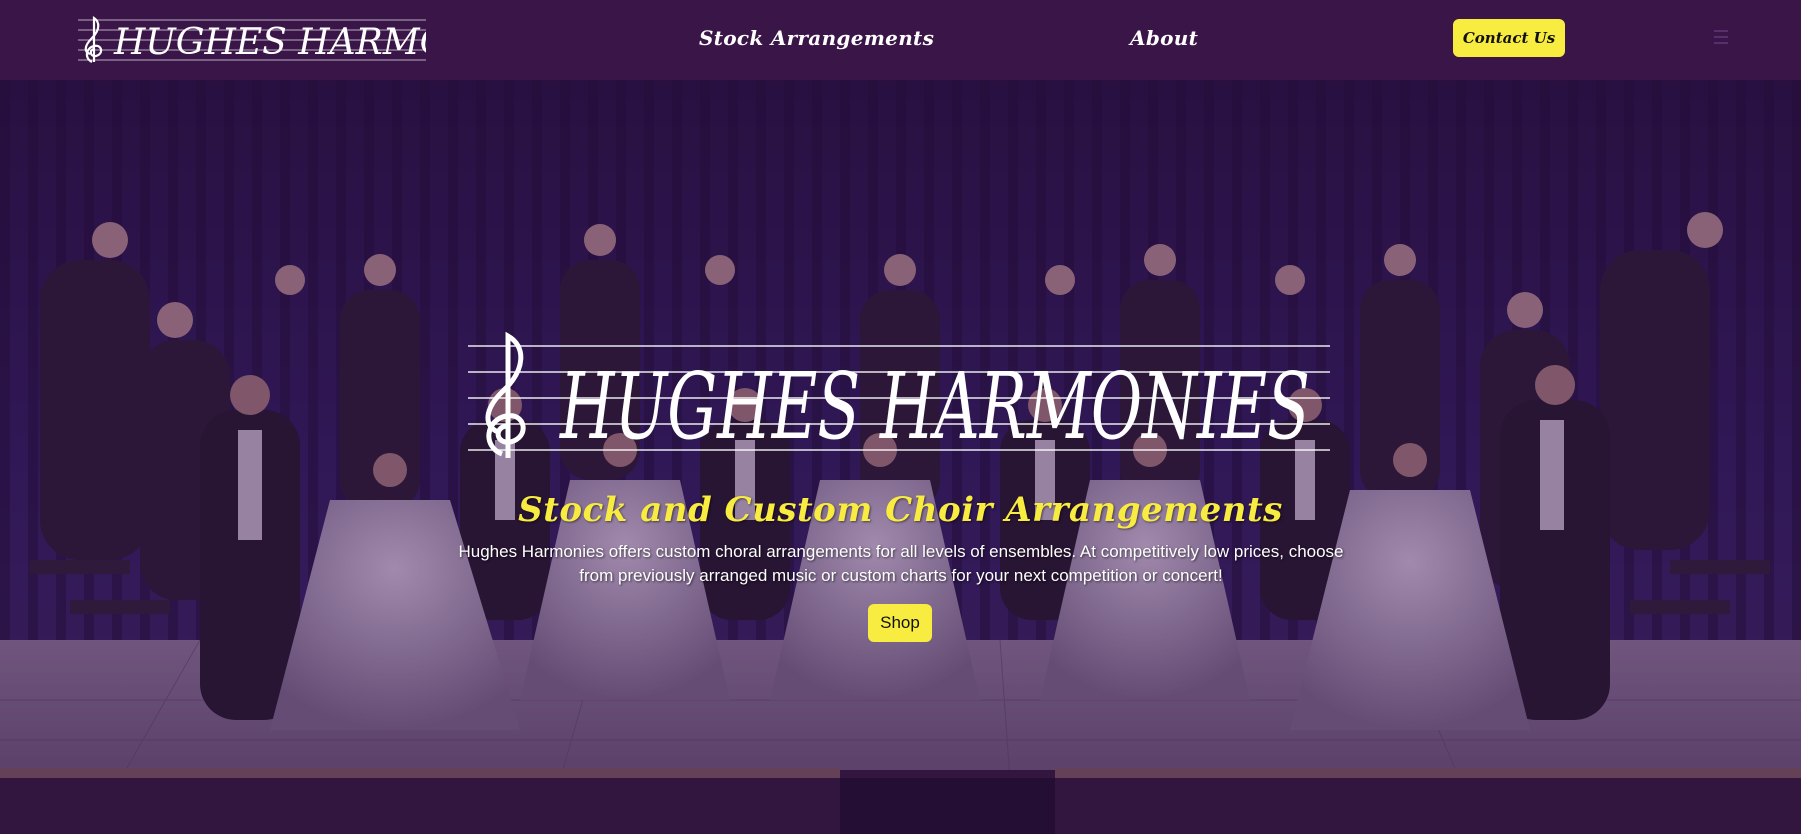 The image size is (1801, 834). I want to click on nav-link-about: About, so click(1164, 38).